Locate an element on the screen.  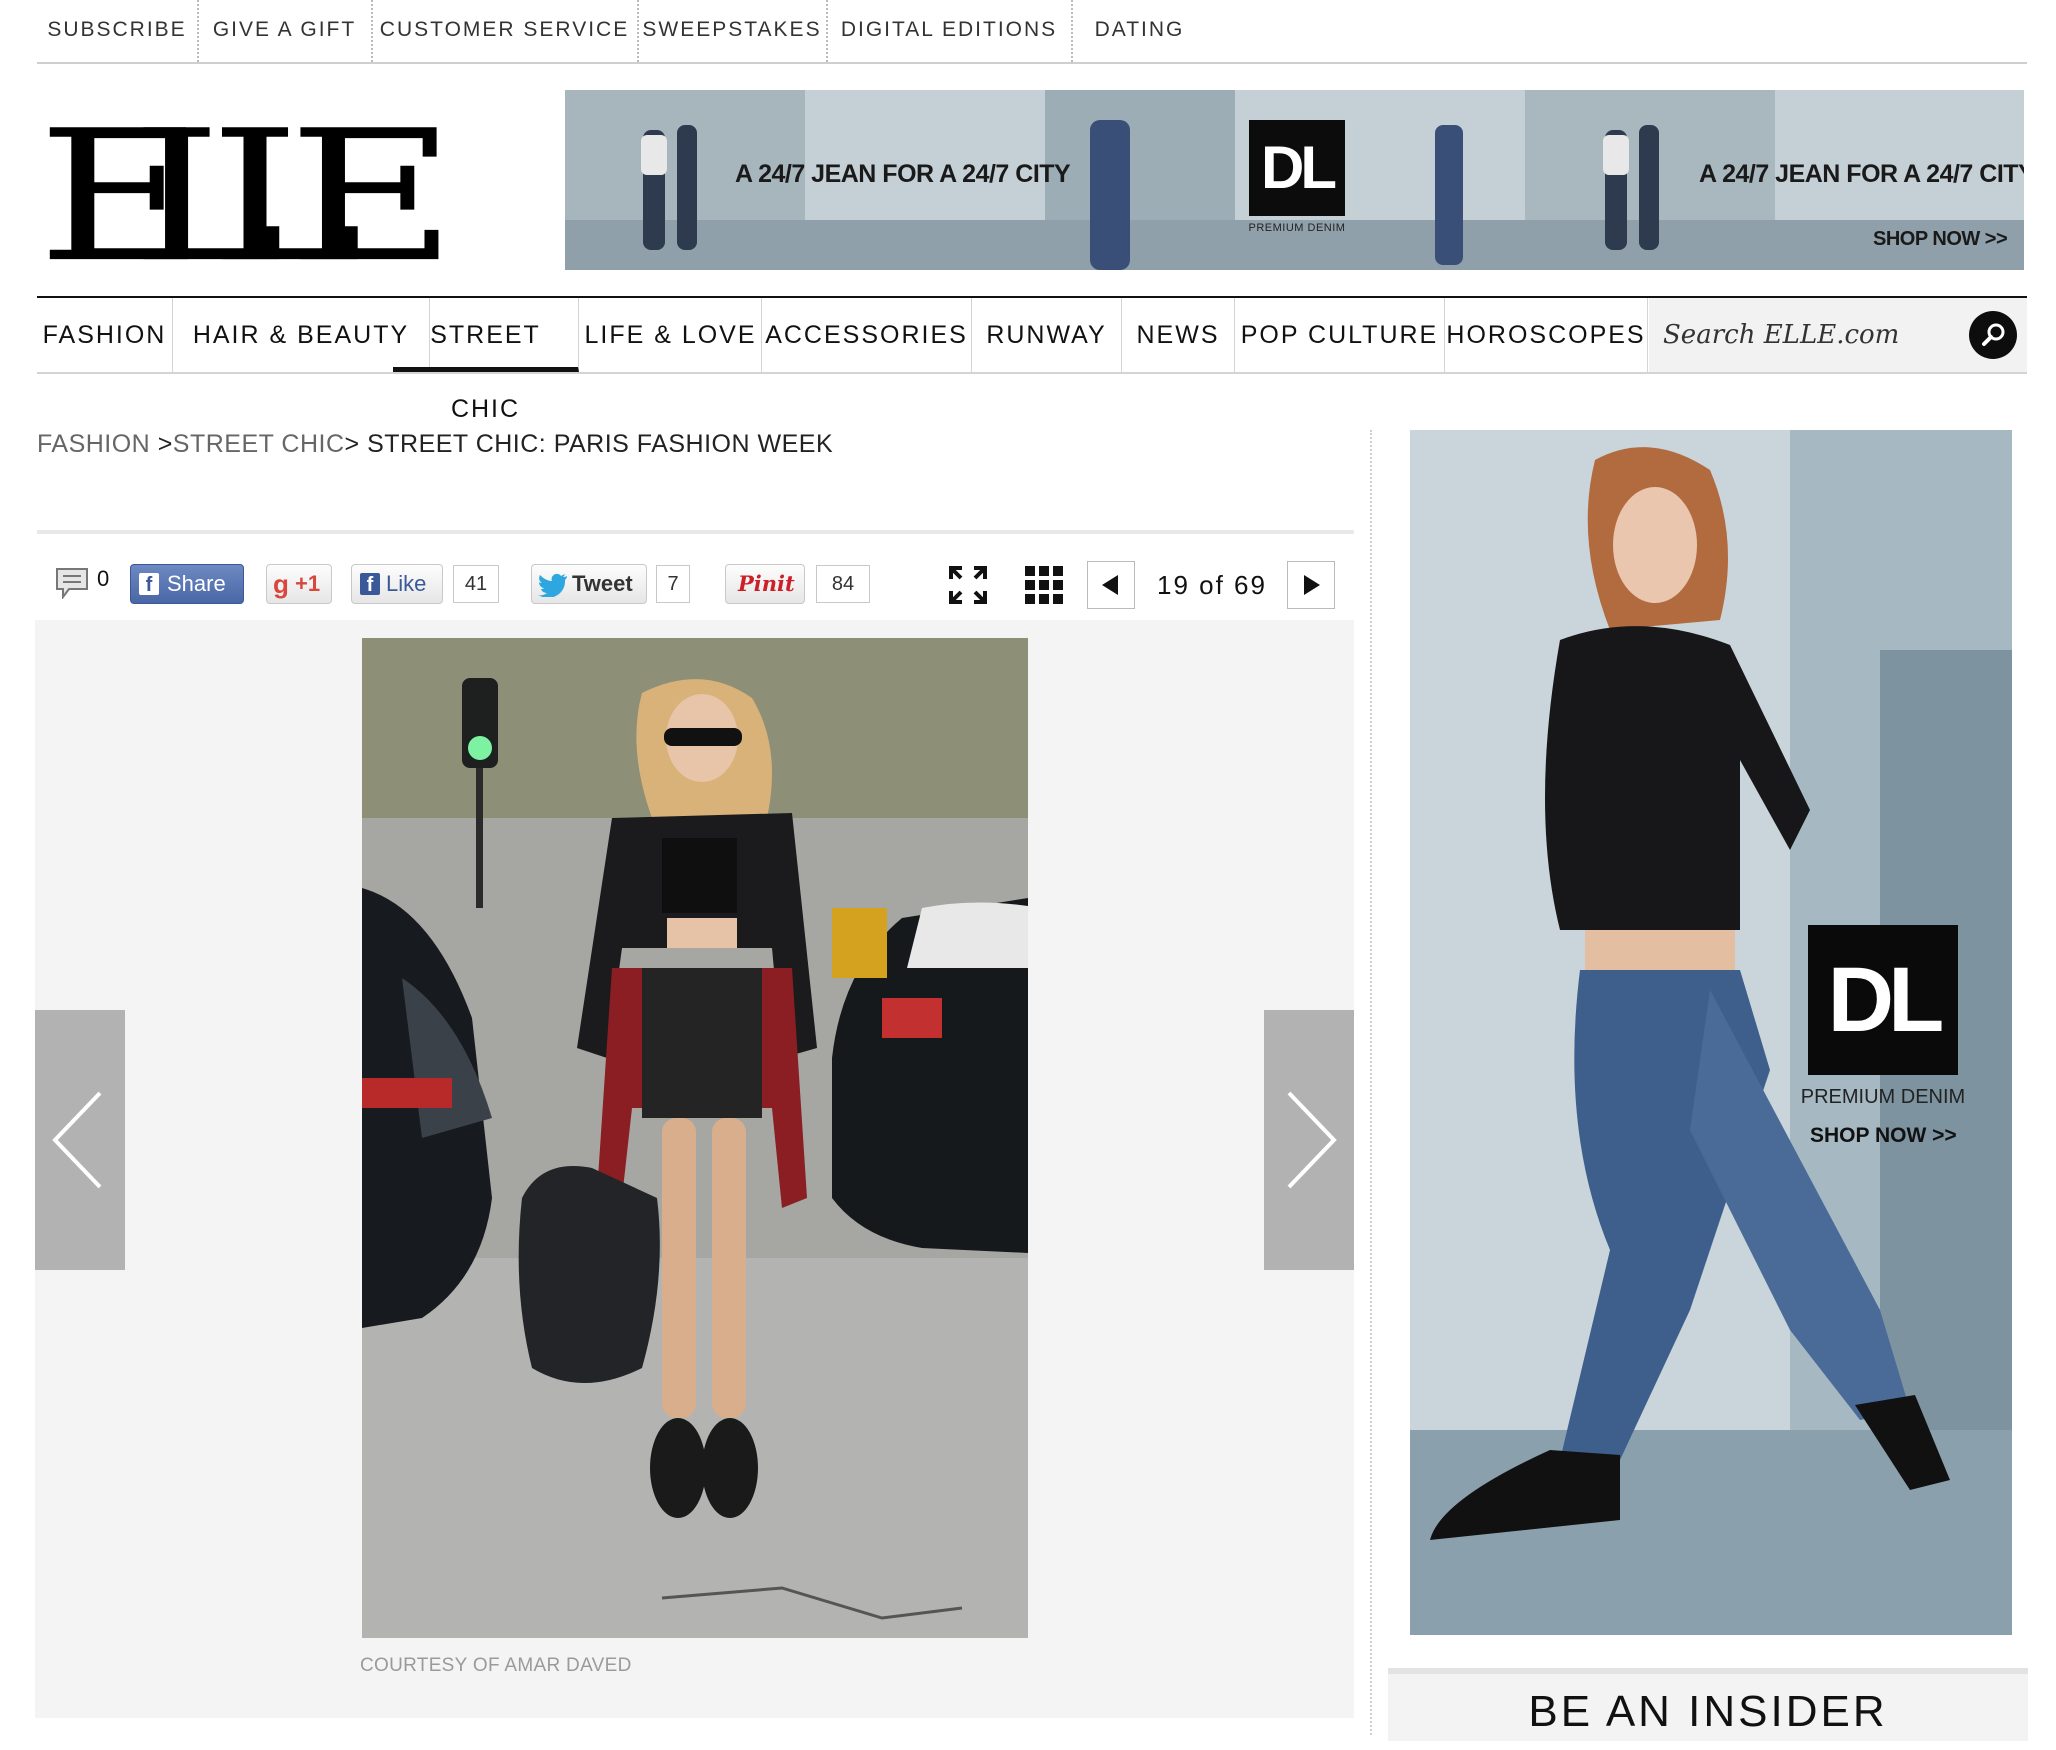
banner-tagline-right: A 24/7 JEAN FOR A 24/7 CITY is located at coordinates (1861, 174).